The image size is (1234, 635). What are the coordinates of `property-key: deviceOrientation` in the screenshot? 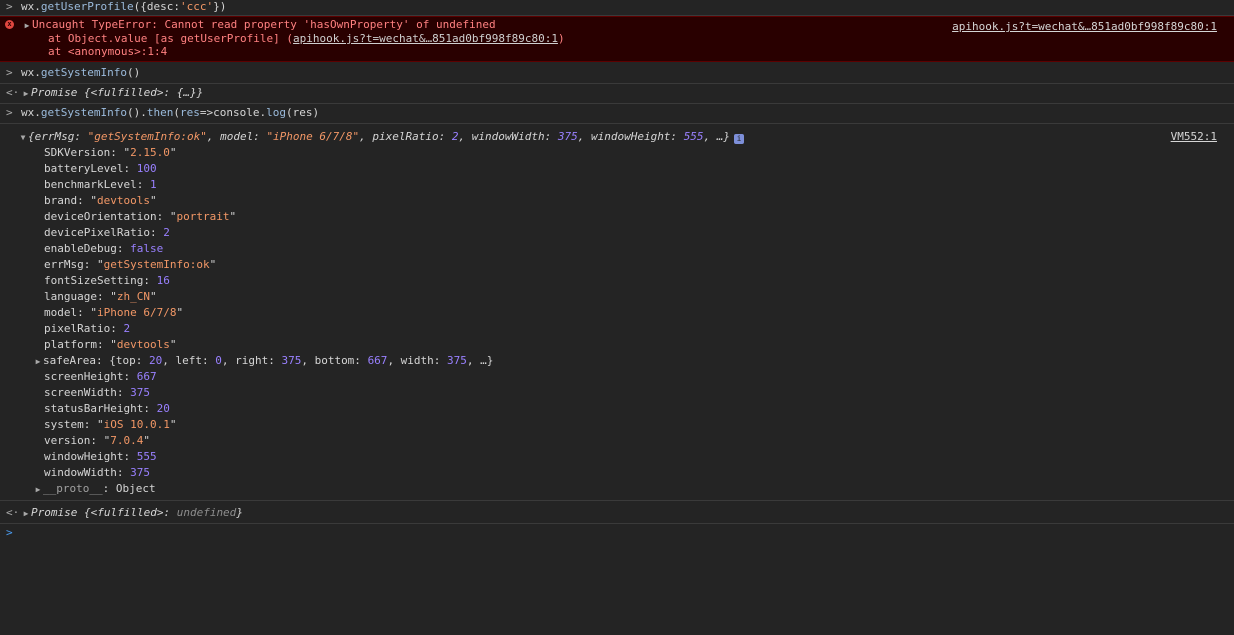 It's located at (100, 216).